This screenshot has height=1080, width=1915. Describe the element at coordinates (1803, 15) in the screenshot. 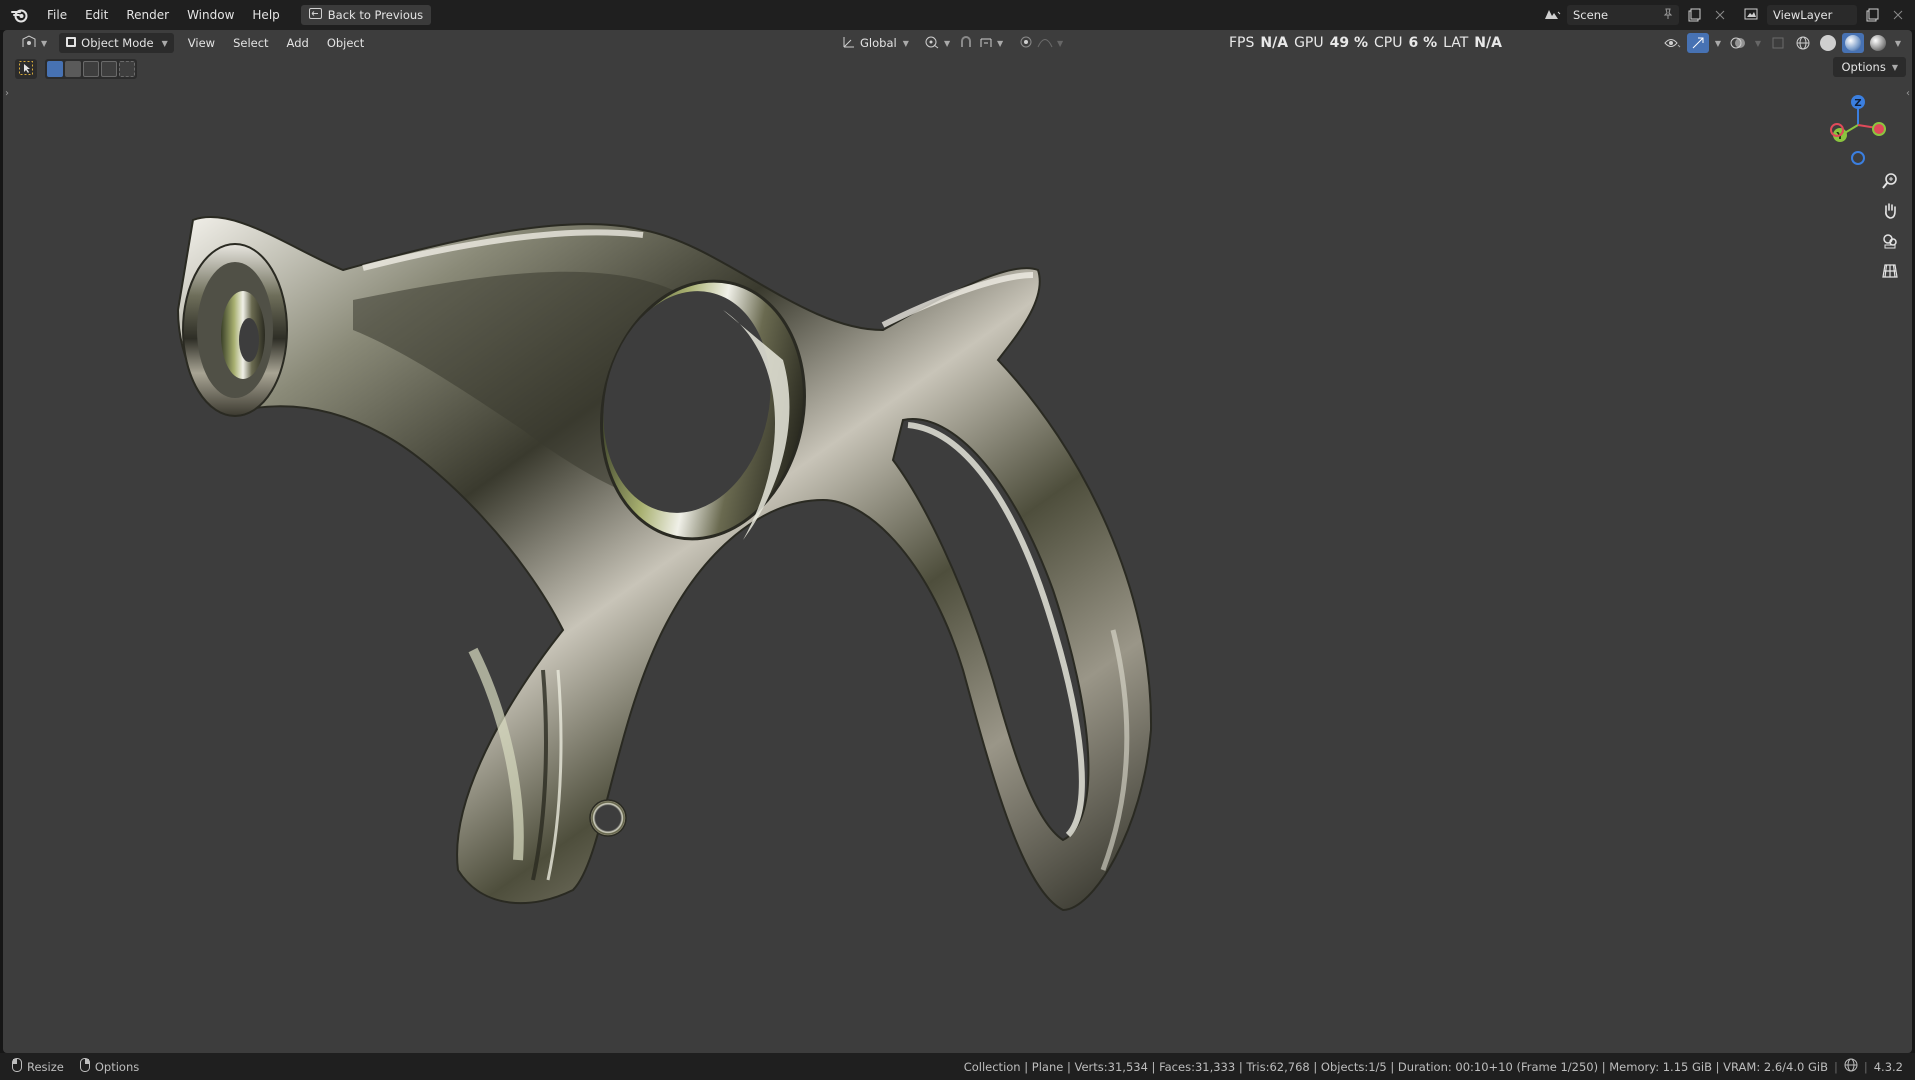

I see `view-layer-name: ViewLayer` at that location.